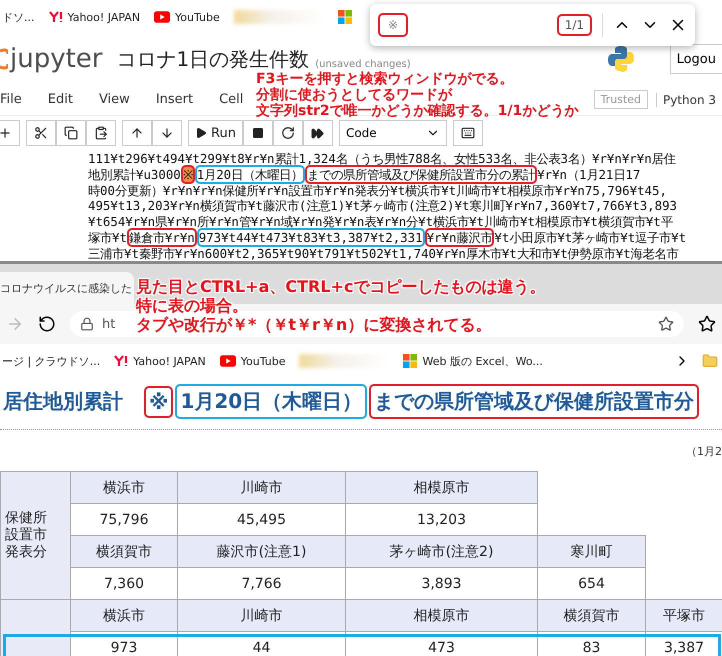 This screenshot has width=722, height=656. Describe the element at coordinates (41, 133) in the screenshot. I see `cut-button` at that location.